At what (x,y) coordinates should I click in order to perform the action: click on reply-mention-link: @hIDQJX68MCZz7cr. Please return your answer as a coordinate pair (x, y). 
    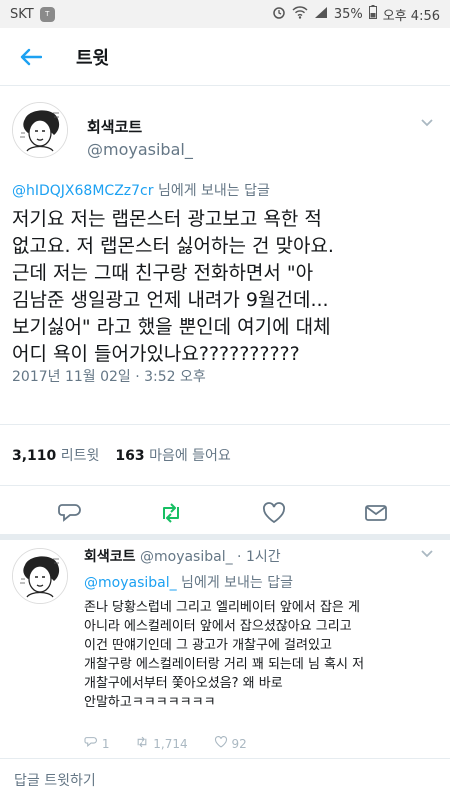
    Looking at the image, I should click on (83, 191).